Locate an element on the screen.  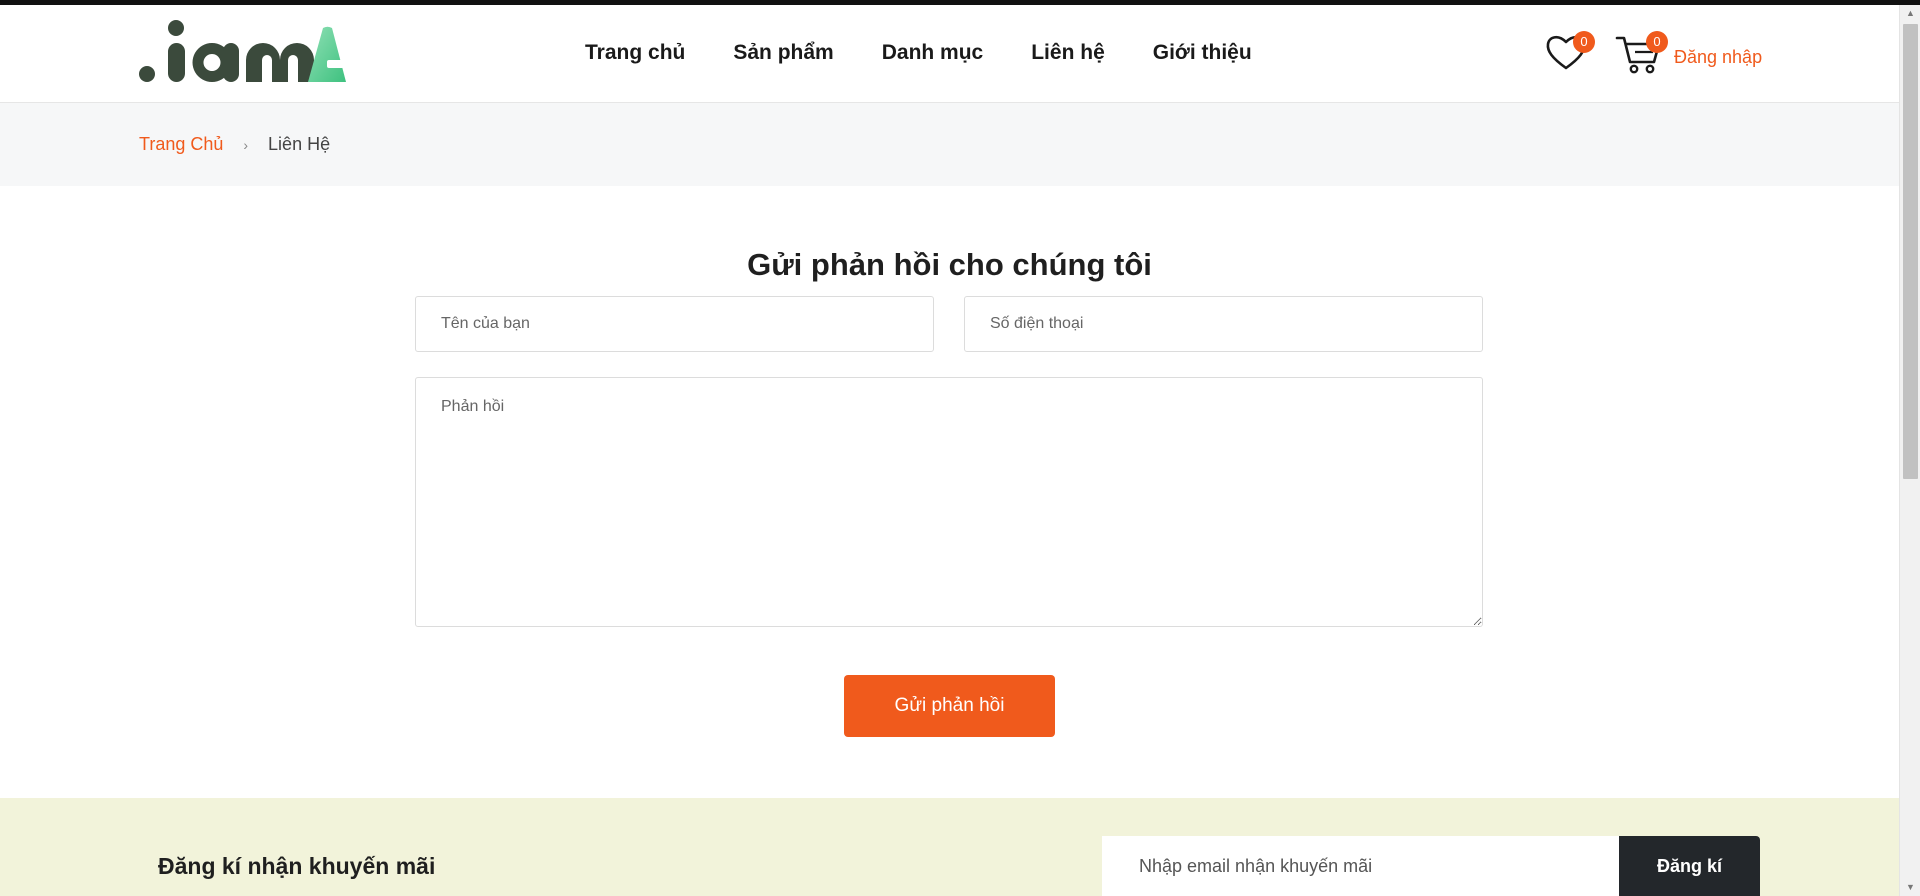
nav-home: Trang chủ is located at coordinates (635, 53).